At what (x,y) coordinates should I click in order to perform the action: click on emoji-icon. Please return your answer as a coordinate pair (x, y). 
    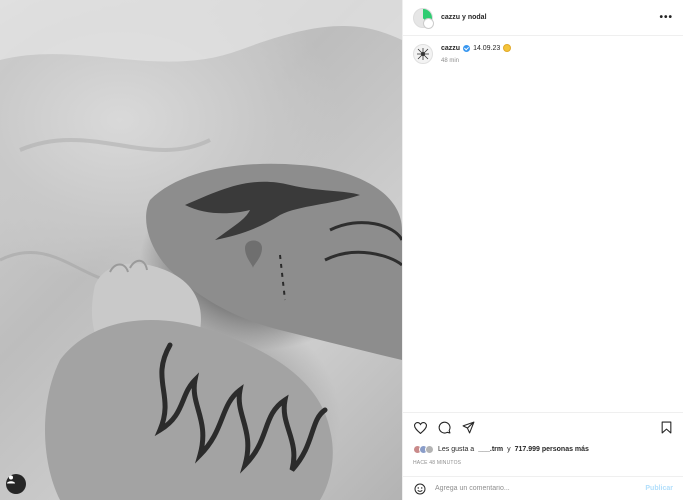
    Looking at the image, I should click on (420, 489).